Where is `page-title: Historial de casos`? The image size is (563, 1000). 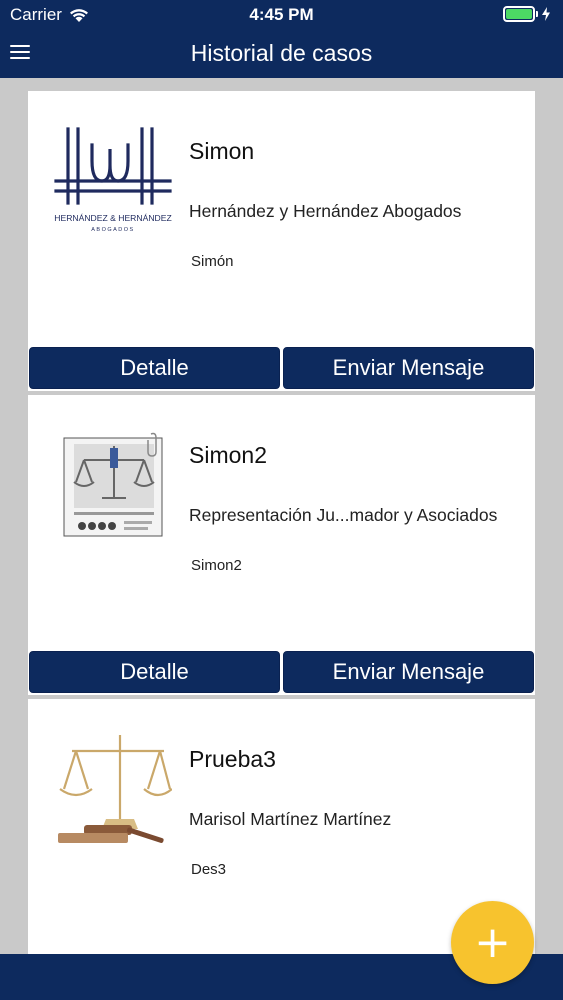 page-title: Historial de casos is located at coordinates (281, 53).